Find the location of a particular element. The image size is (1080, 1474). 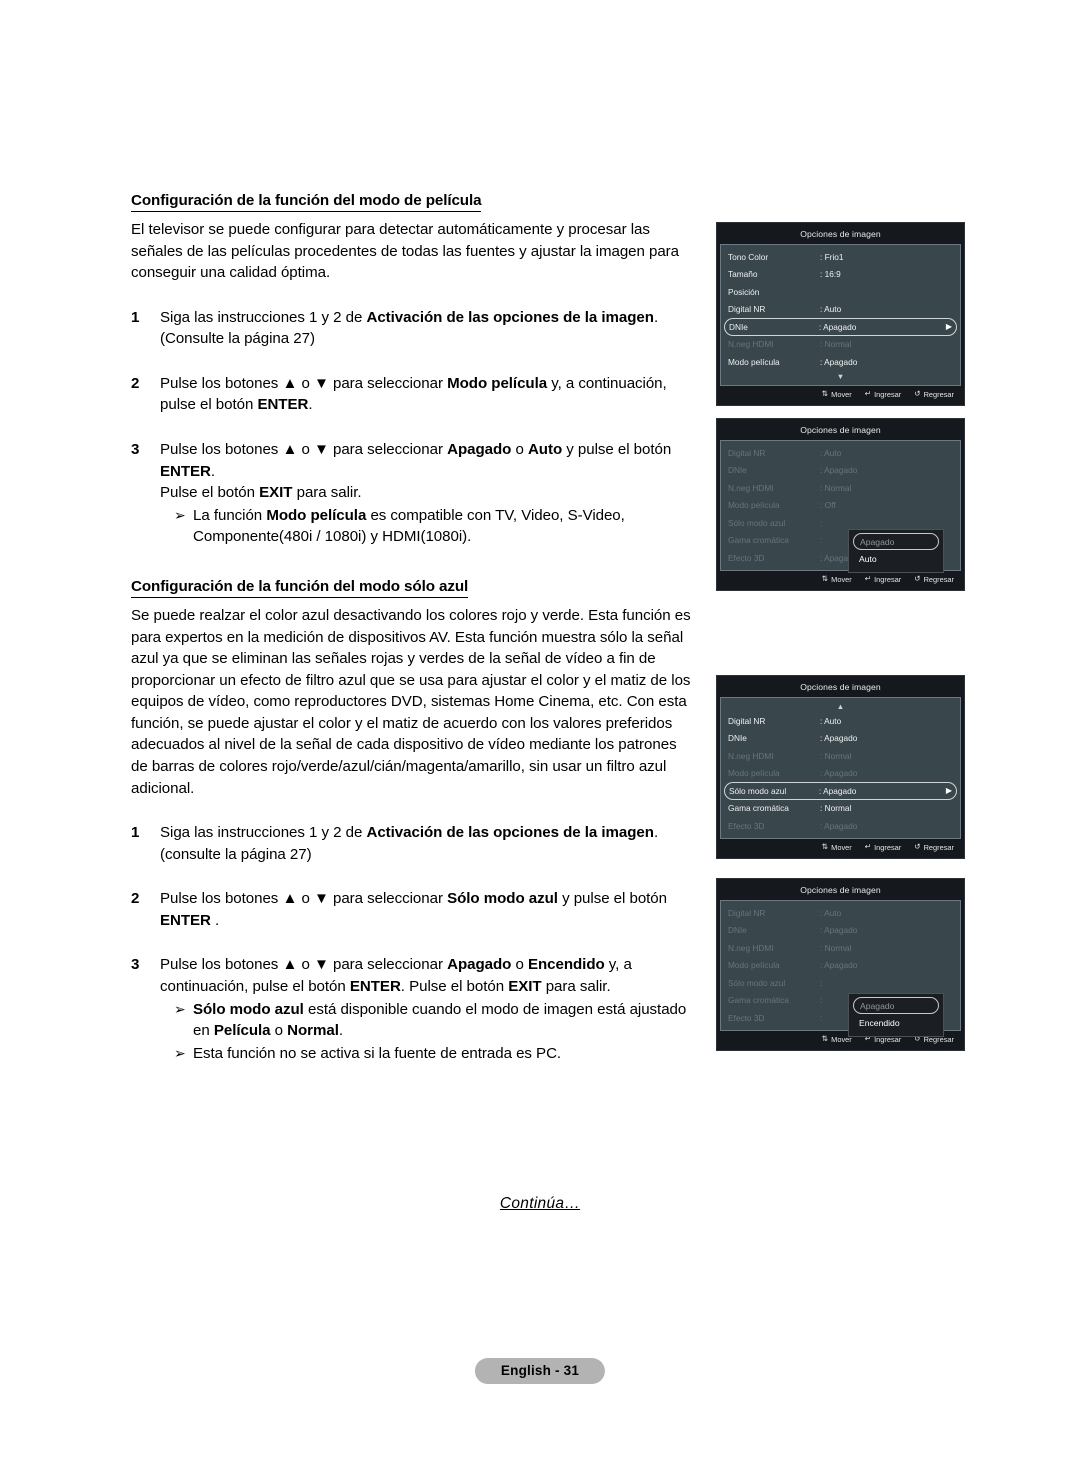

osd-menu-item-2: Posición is located at coordinates (840, 292).